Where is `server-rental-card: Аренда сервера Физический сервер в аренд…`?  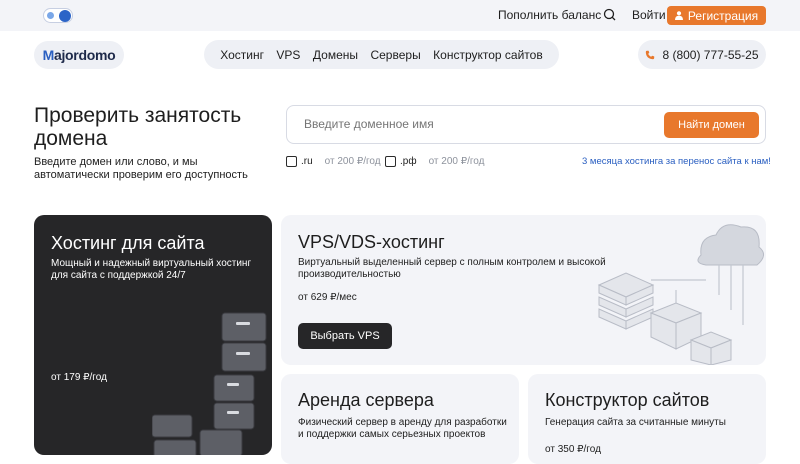
server-rental-card: Аренда сервера Физический сервер в аренд… is located at coordinates (400, 419).